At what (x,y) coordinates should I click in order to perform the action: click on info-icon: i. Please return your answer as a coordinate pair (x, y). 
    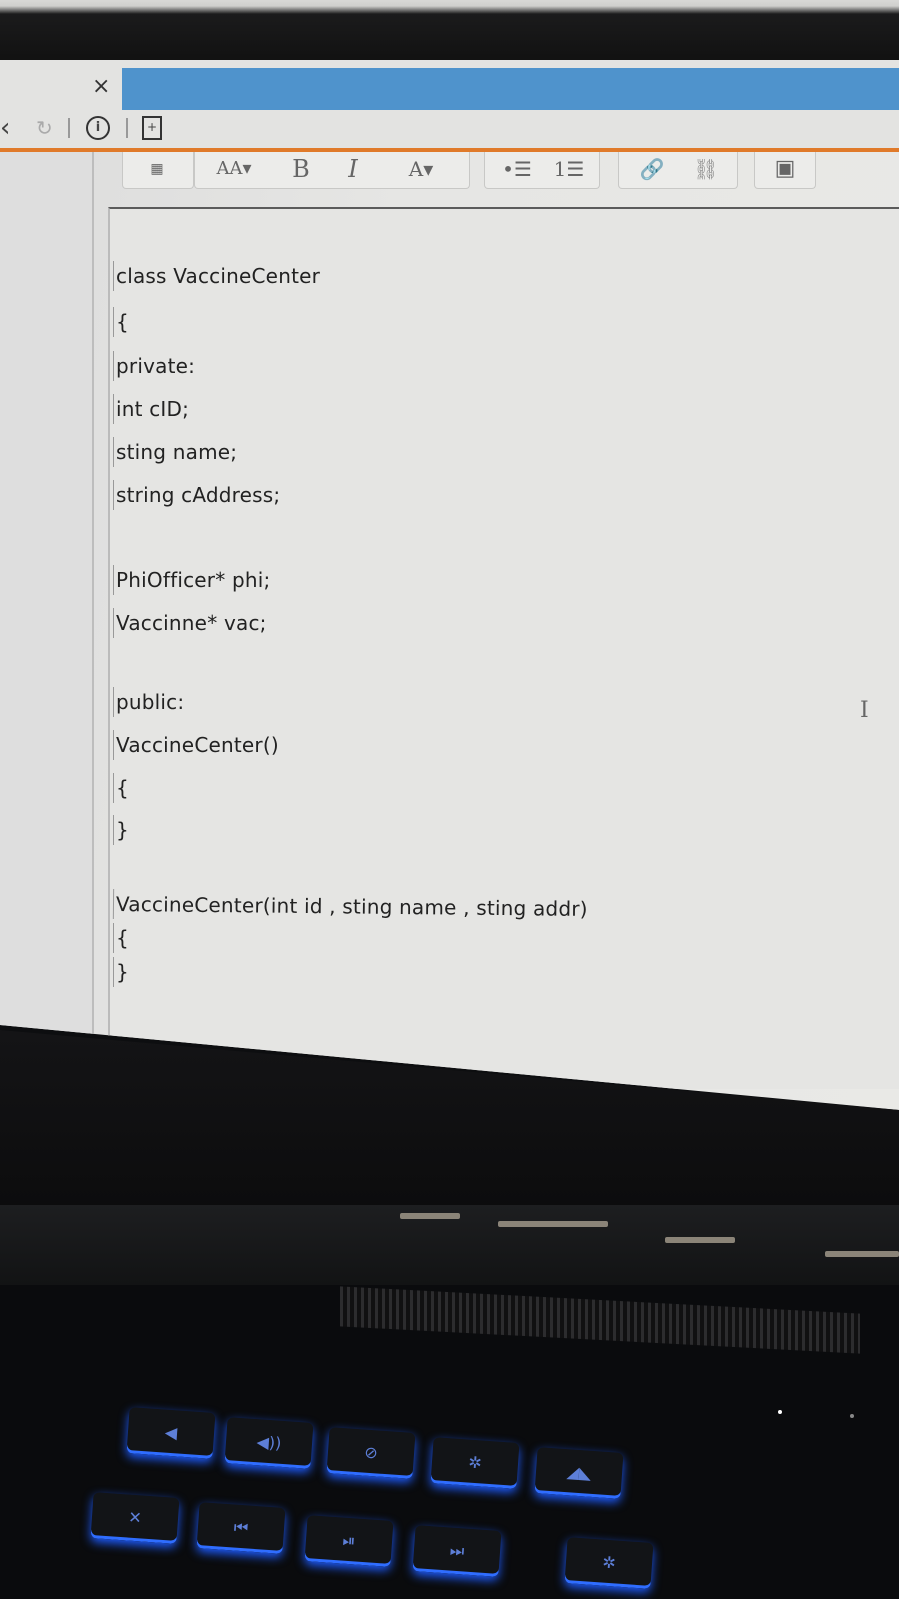
    Looking at the image, I should click on (98, 128).